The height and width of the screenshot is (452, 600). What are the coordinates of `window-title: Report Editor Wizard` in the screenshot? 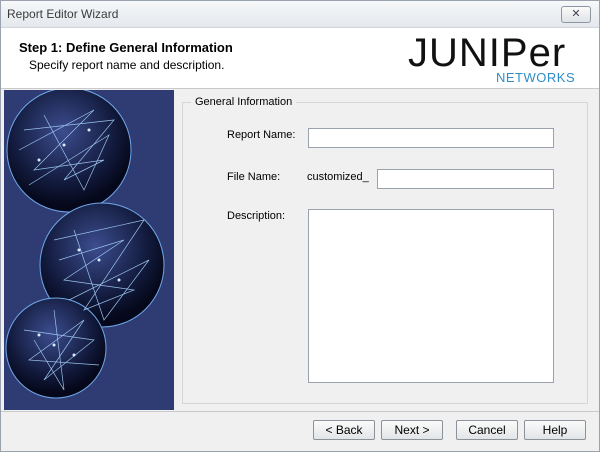 It's located at (63, 14).